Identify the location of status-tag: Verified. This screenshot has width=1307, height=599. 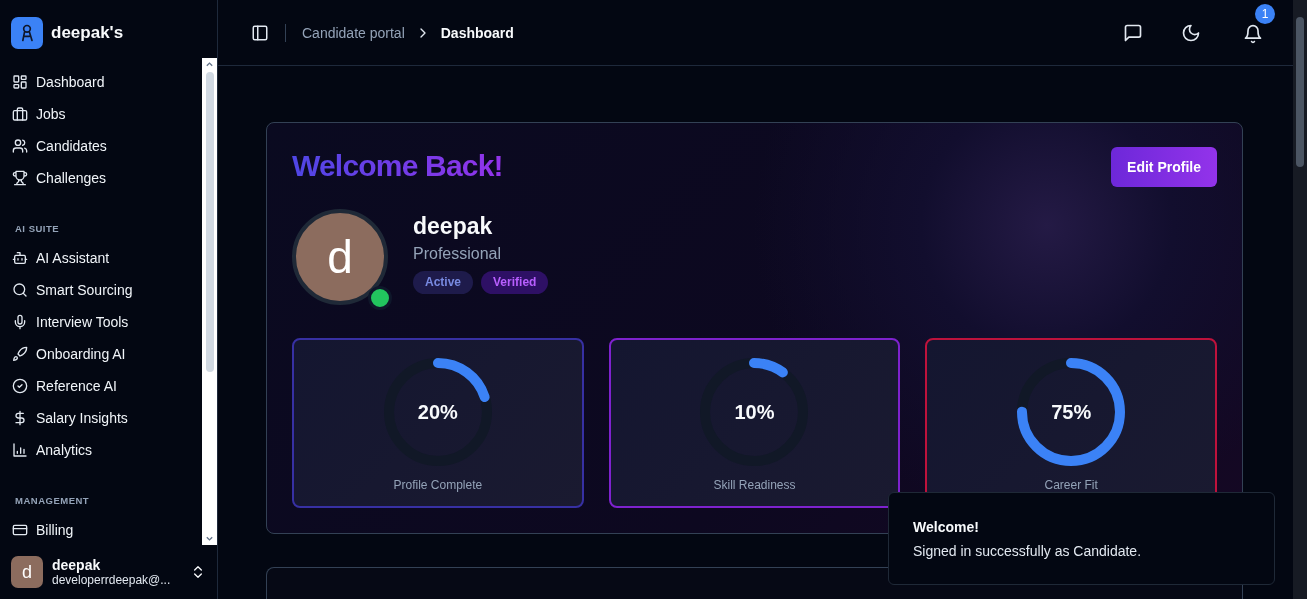
(515, 282).